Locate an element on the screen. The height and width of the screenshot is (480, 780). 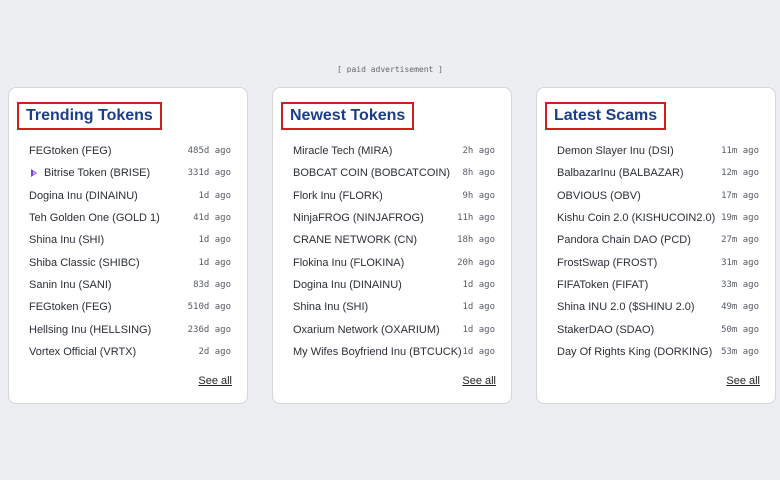
token-name: Shiba Classic (SHIBC) is located at coordinates (84, 263).